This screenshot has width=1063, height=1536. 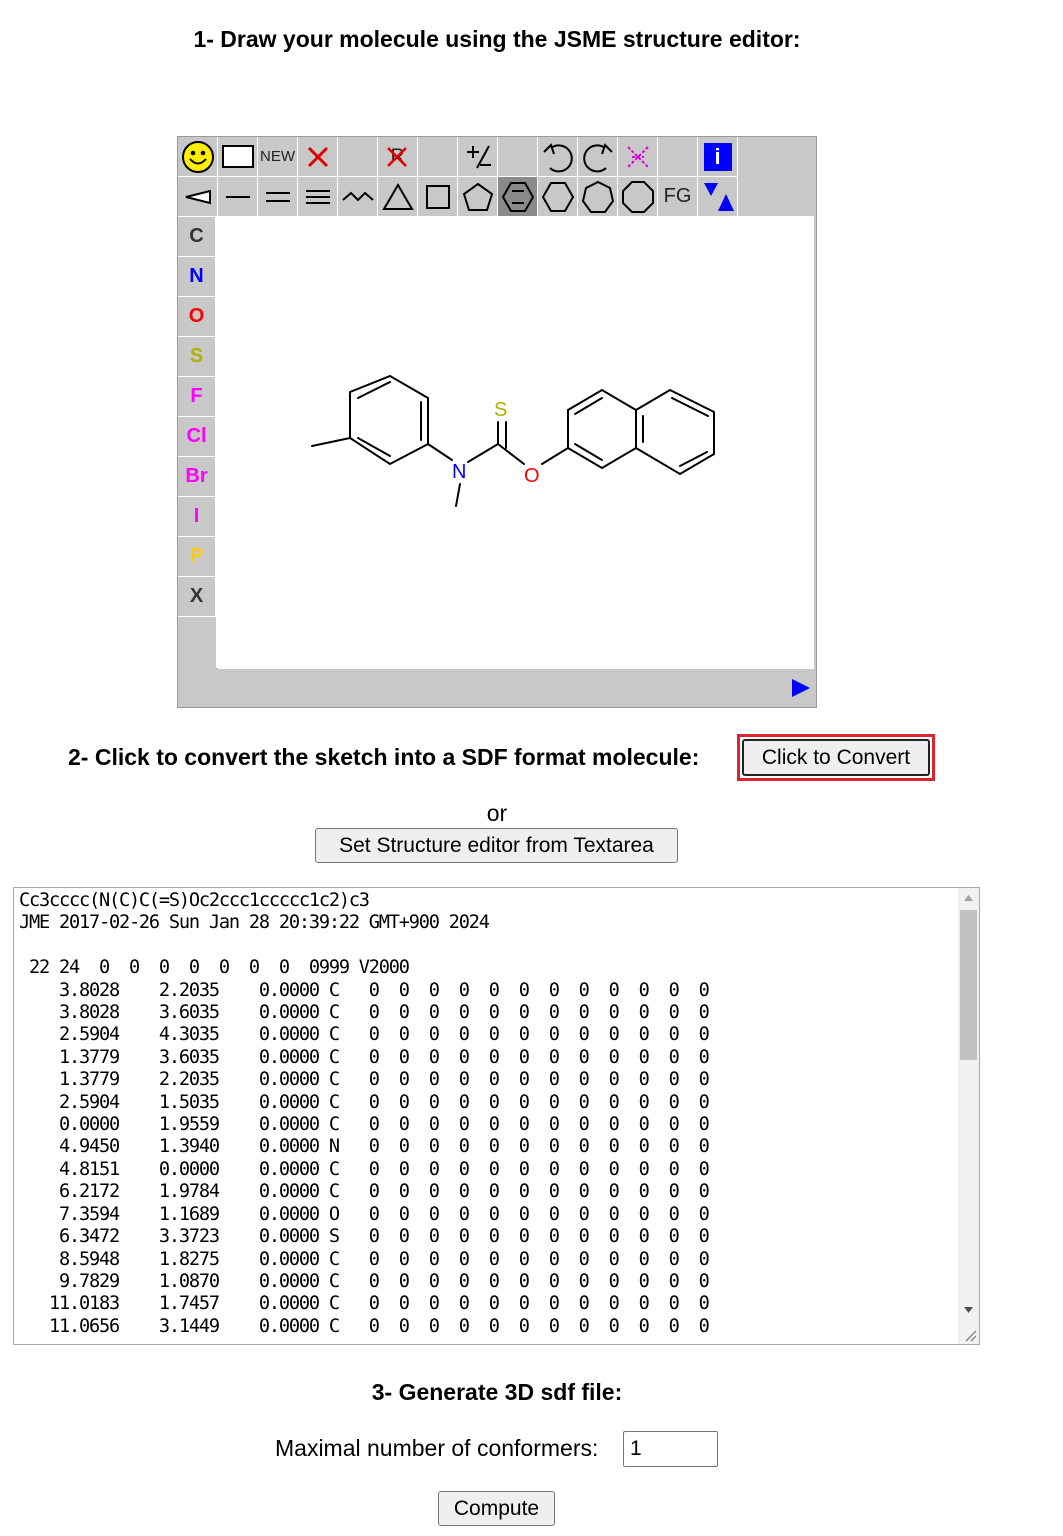 I want to click on conformers-label: Maximal number of conformers:, so click(x=437, y=1448).